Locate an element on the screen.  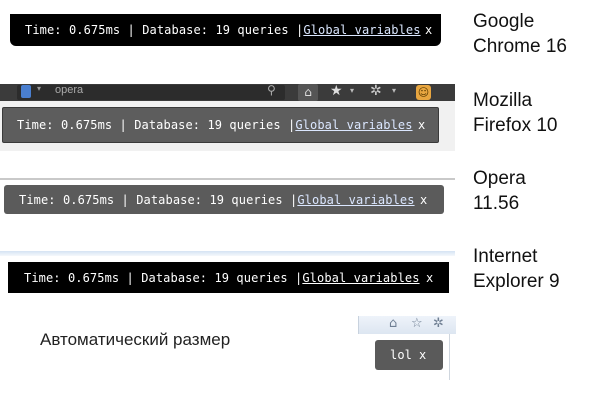
firefox-search-box: ▾ opera ⚲ is located at coordinates (151, 91).